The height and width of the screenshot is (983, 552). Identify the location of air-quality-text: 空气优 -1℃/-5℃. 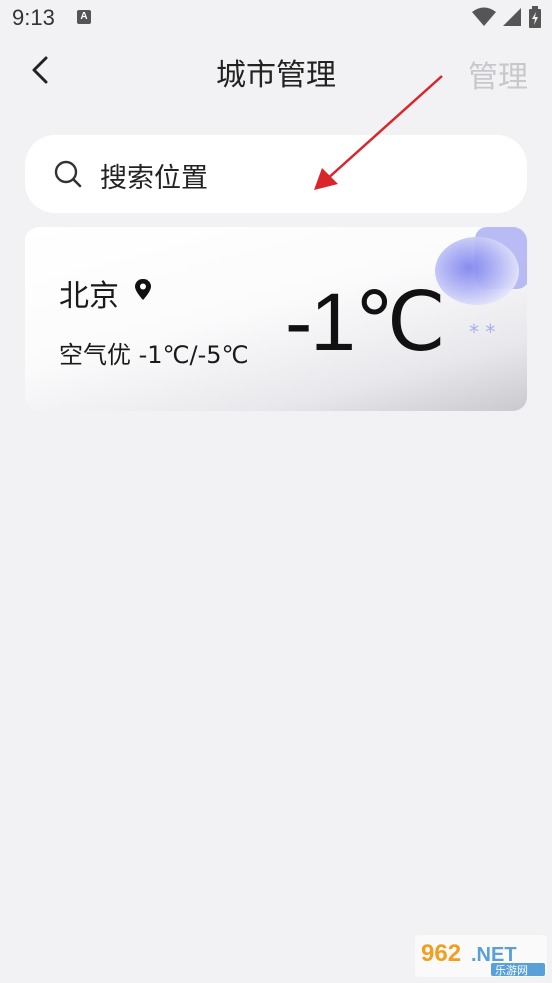
(154, 355).